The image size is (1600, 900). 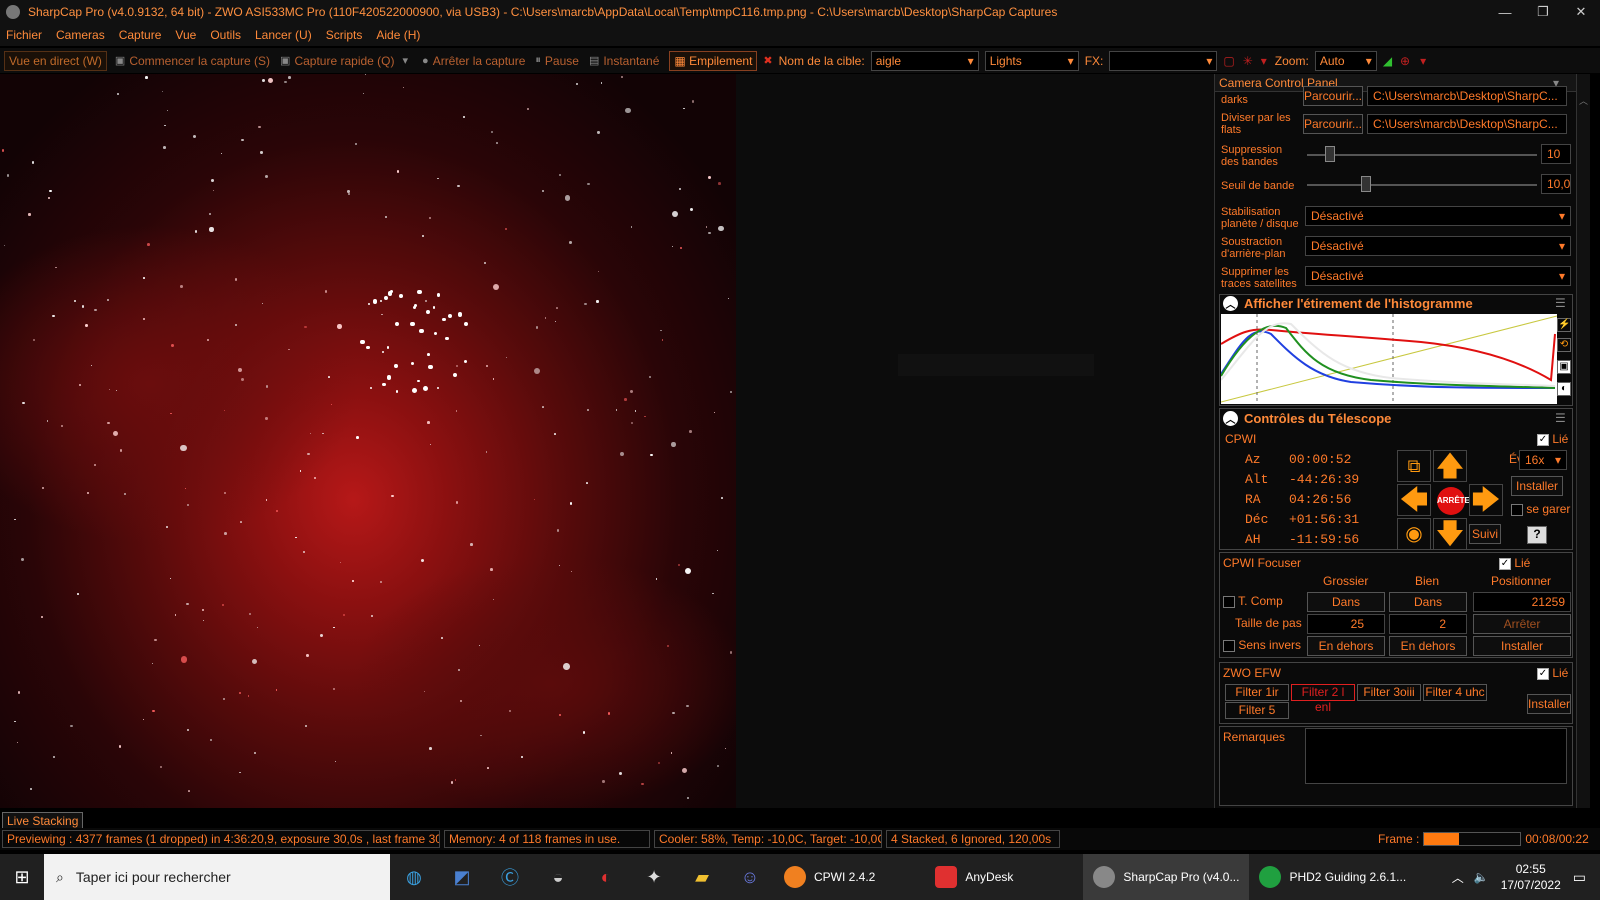 I want to click on stabilisation-select: Désactivé ▾, so click(x=1438, y=216).